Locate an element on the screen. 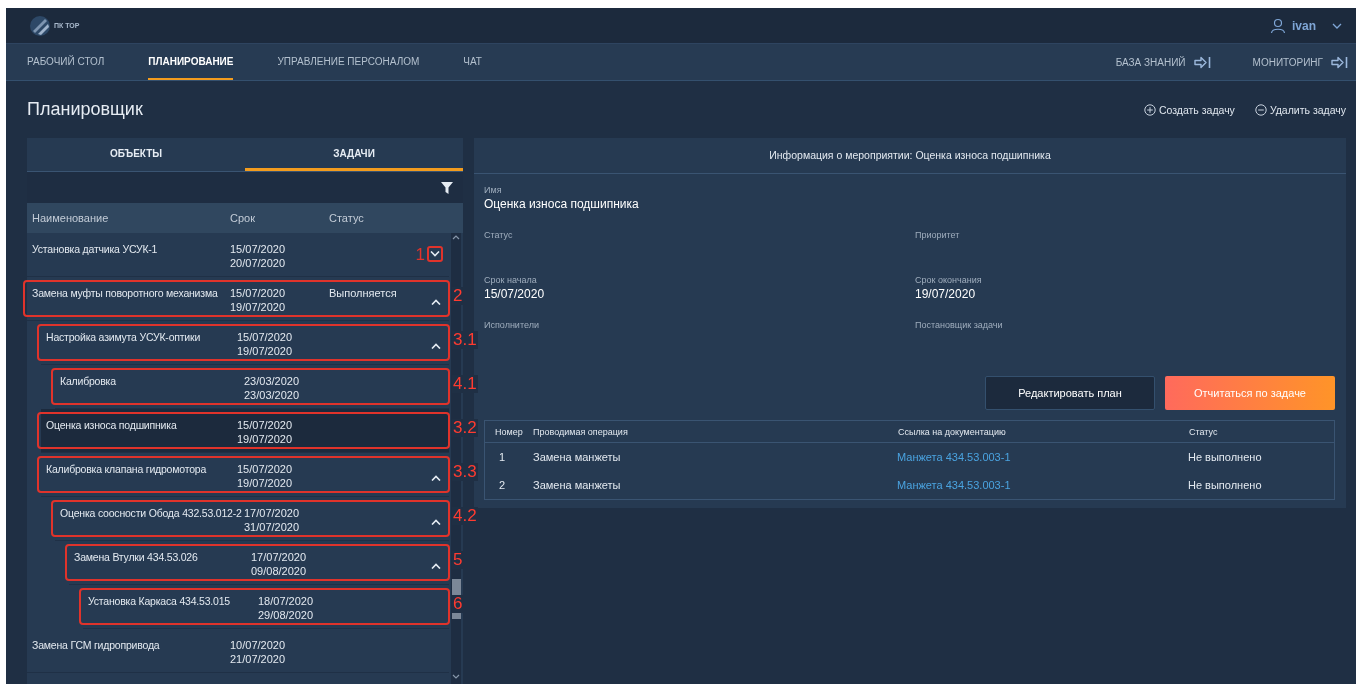  user-icon is located at coordinates (1278, 25).